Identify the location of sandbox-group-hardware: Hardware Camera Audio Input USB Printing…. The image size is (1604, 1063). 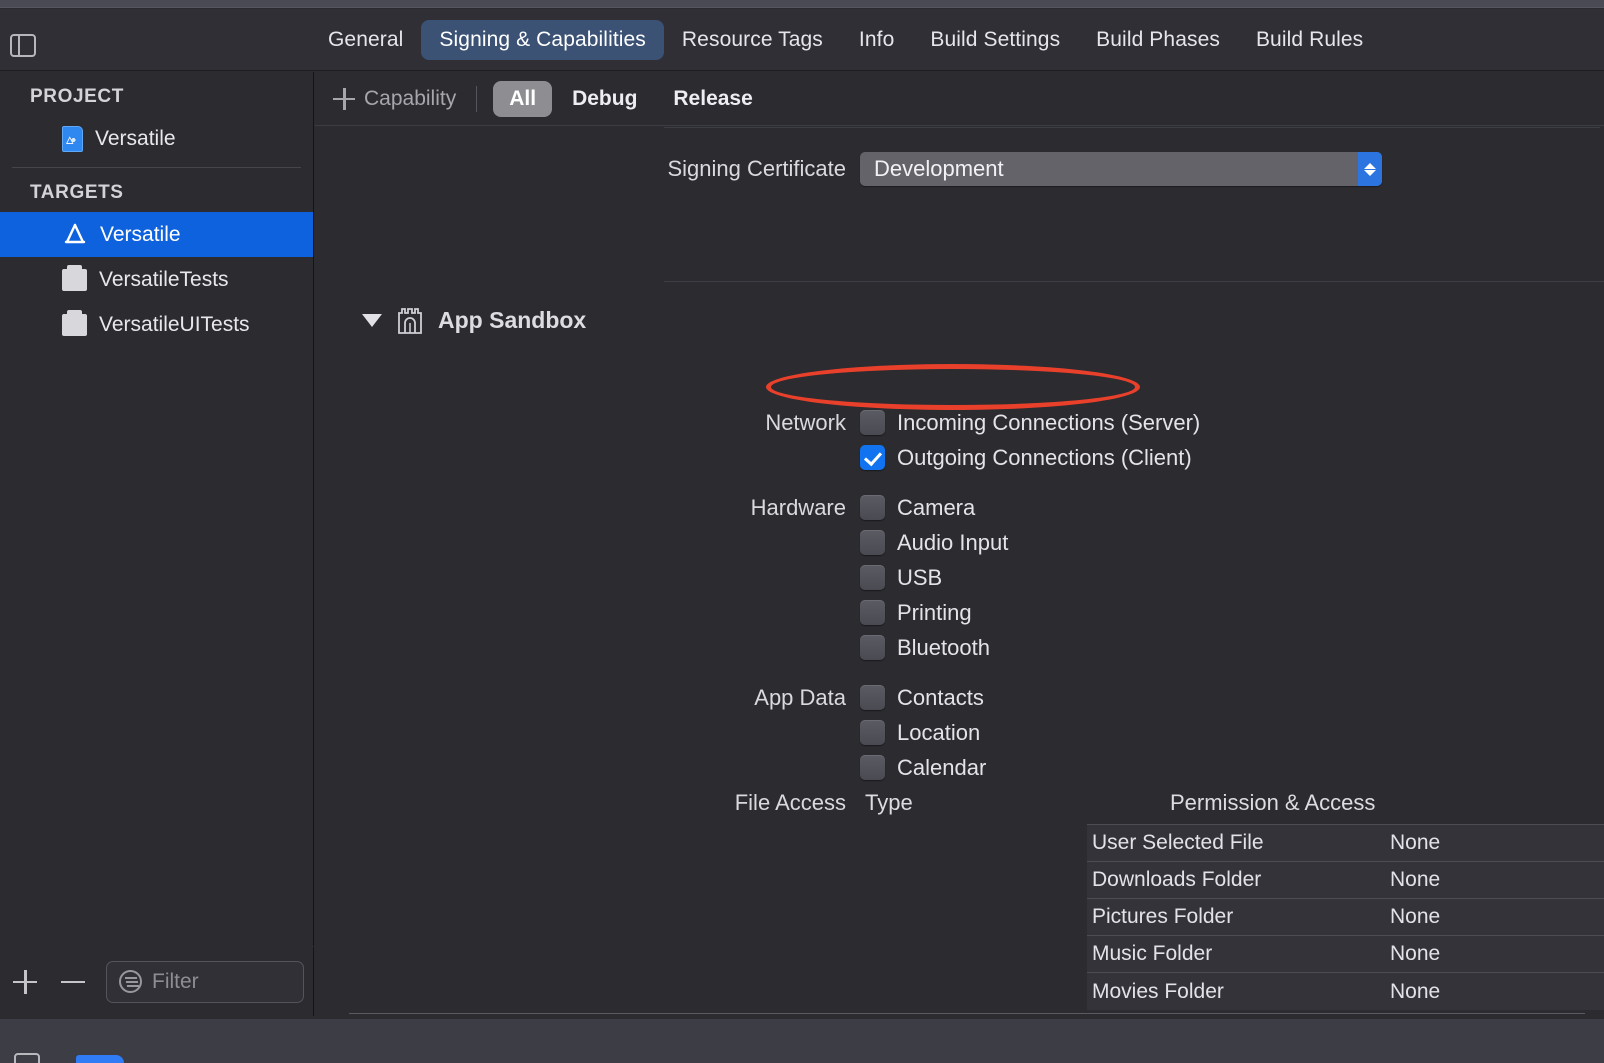
(1024, 577).